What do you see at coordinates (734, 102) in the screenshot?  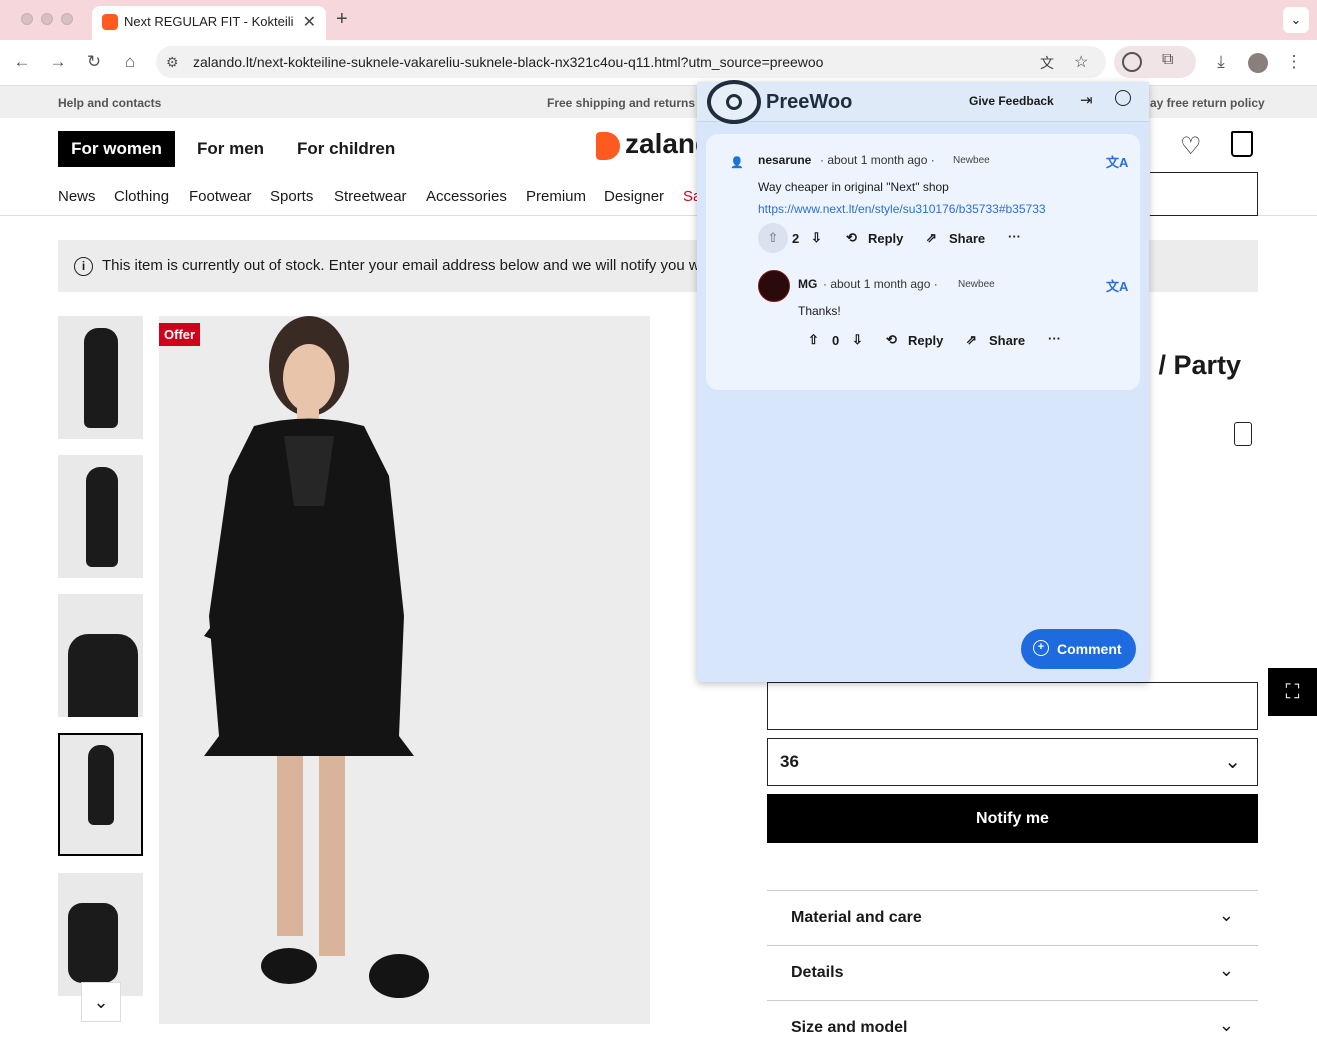 I see `preewoo-eye-logo-icon` at bounding box center [734, 102].